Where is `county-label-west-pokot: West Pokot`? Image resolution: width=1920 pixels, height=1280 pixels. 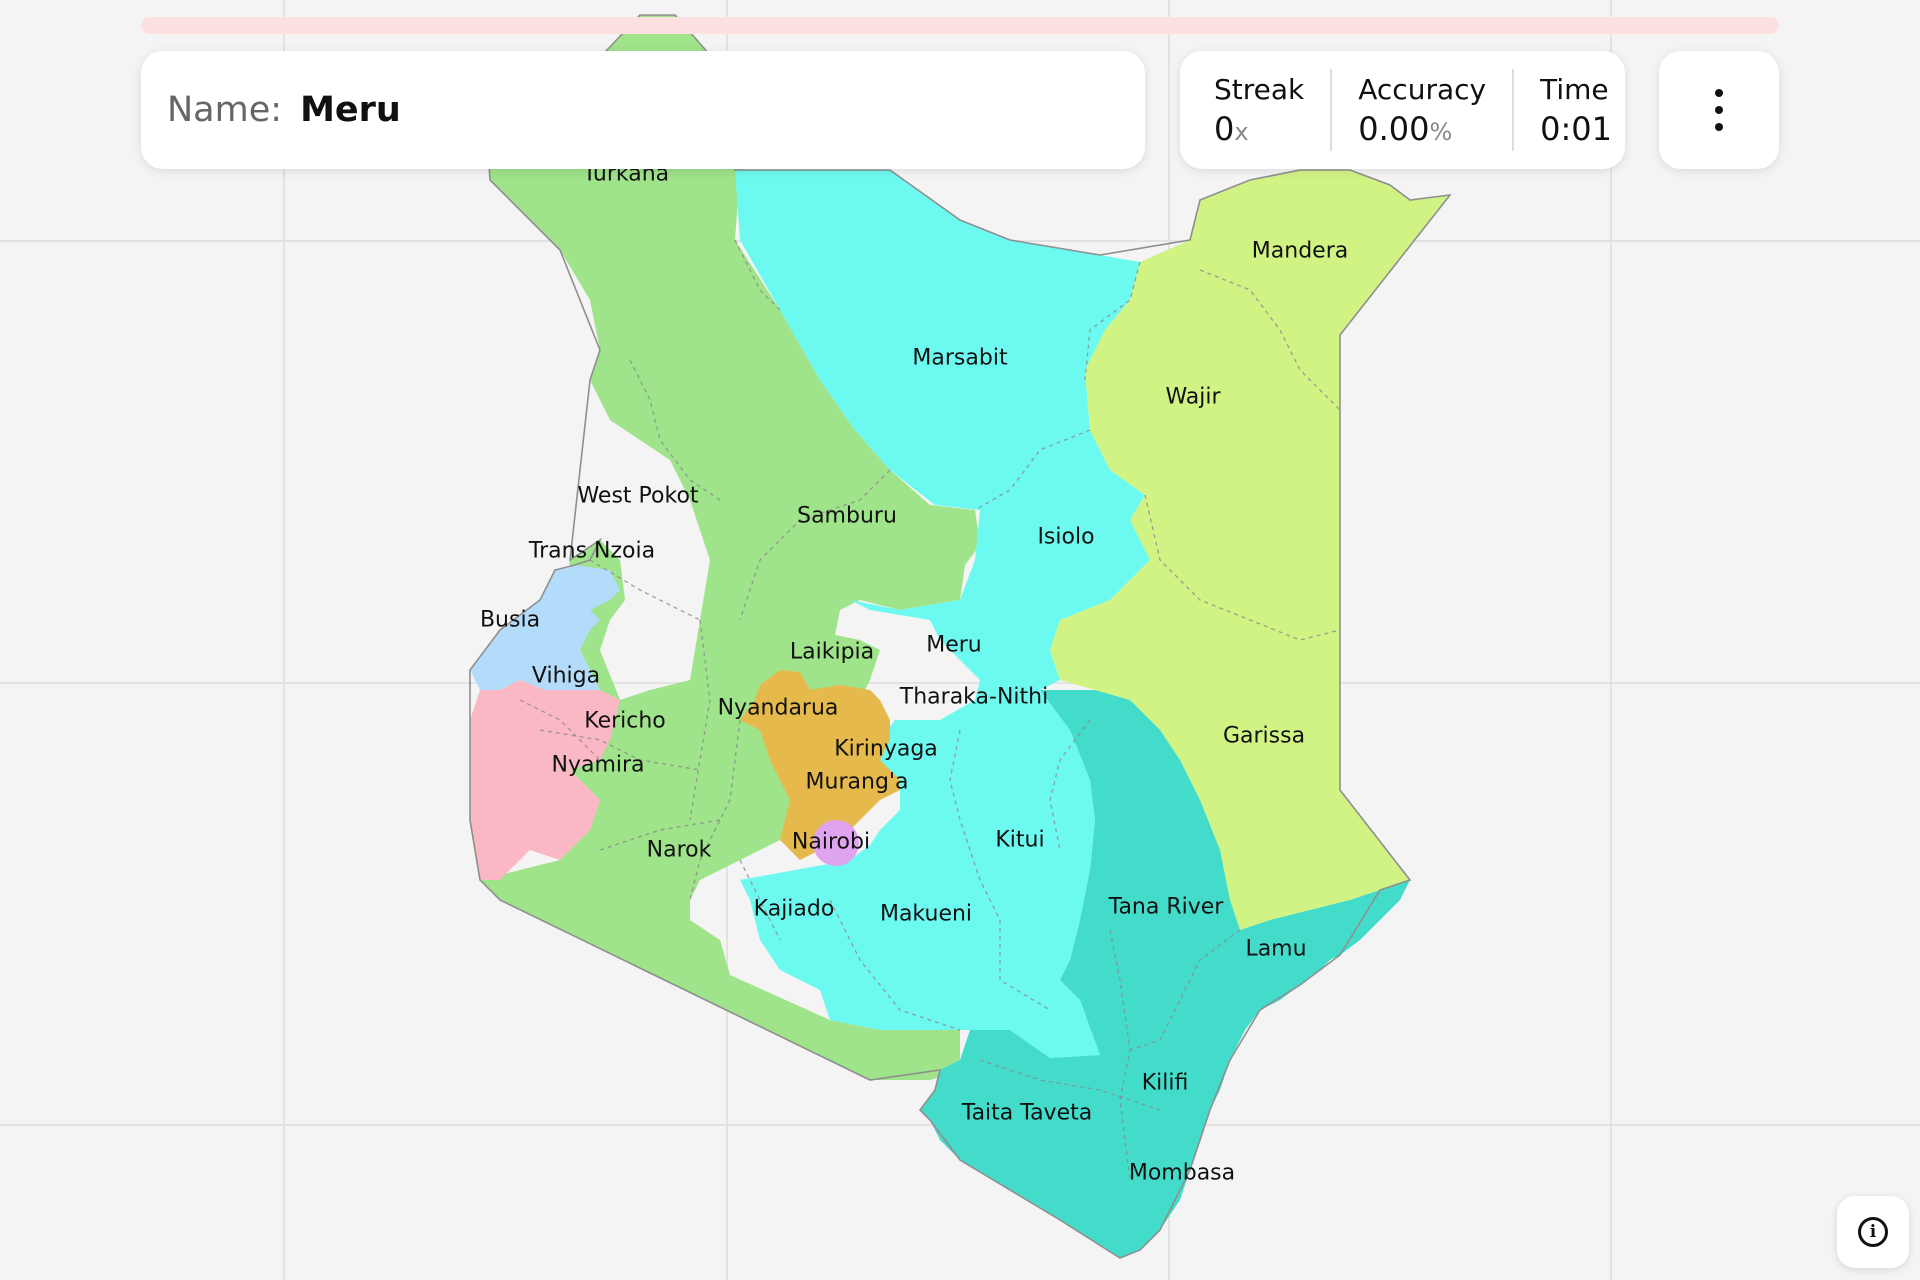
county-label-west-pokot: West Pokot is located at coordinates (637, 496).